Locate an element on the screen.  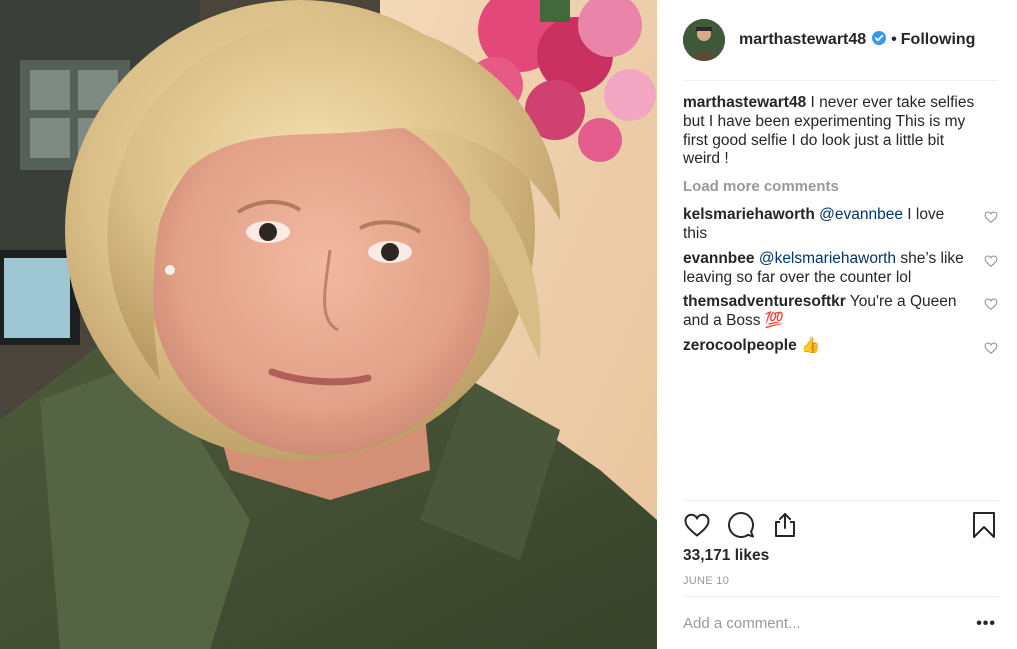
comment-username: kelsmariehaworth is located at coordinates (749, 214).